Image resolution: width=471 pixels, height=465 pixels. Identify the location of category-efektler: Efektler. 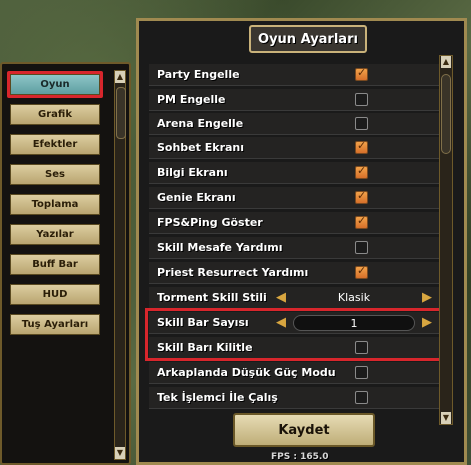
(55, 144).